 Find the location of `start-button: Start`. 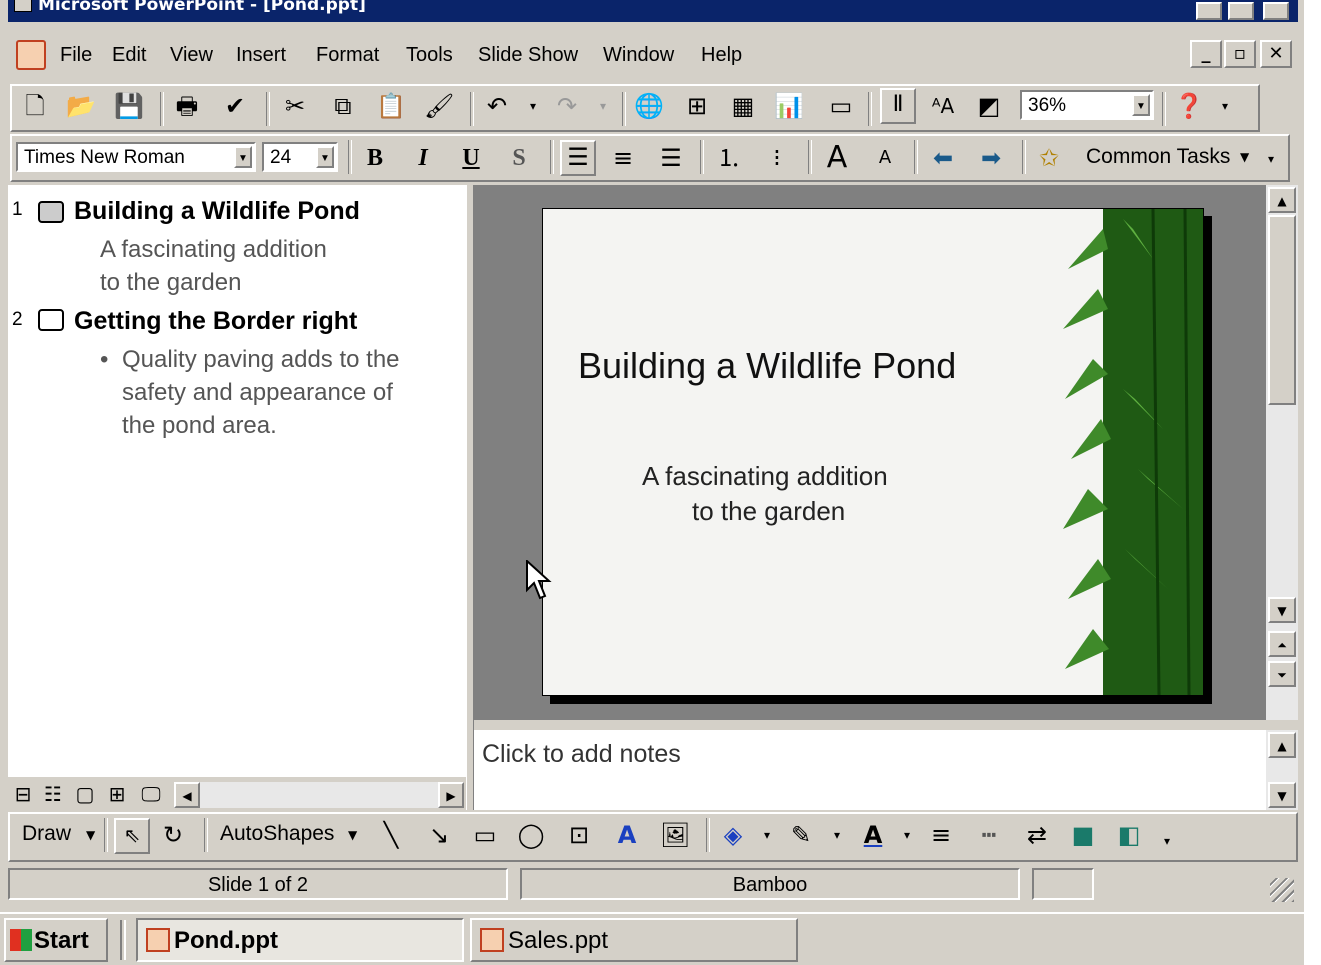

start-button: Start is located at coordinates (56, 940).